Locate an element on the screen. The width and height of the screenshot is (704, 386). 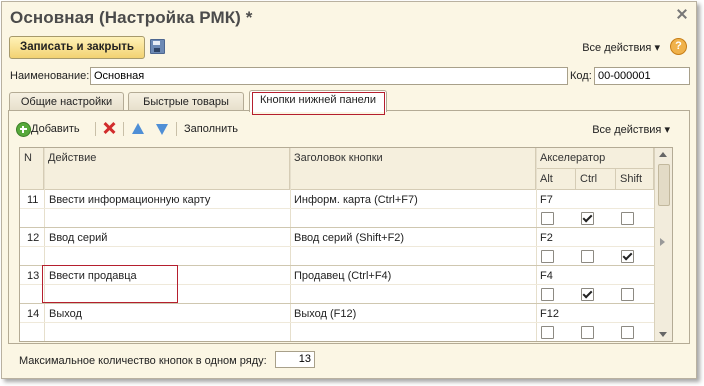
all-actions-menu: Все действия ▾ is located at coordinates (621, 47).